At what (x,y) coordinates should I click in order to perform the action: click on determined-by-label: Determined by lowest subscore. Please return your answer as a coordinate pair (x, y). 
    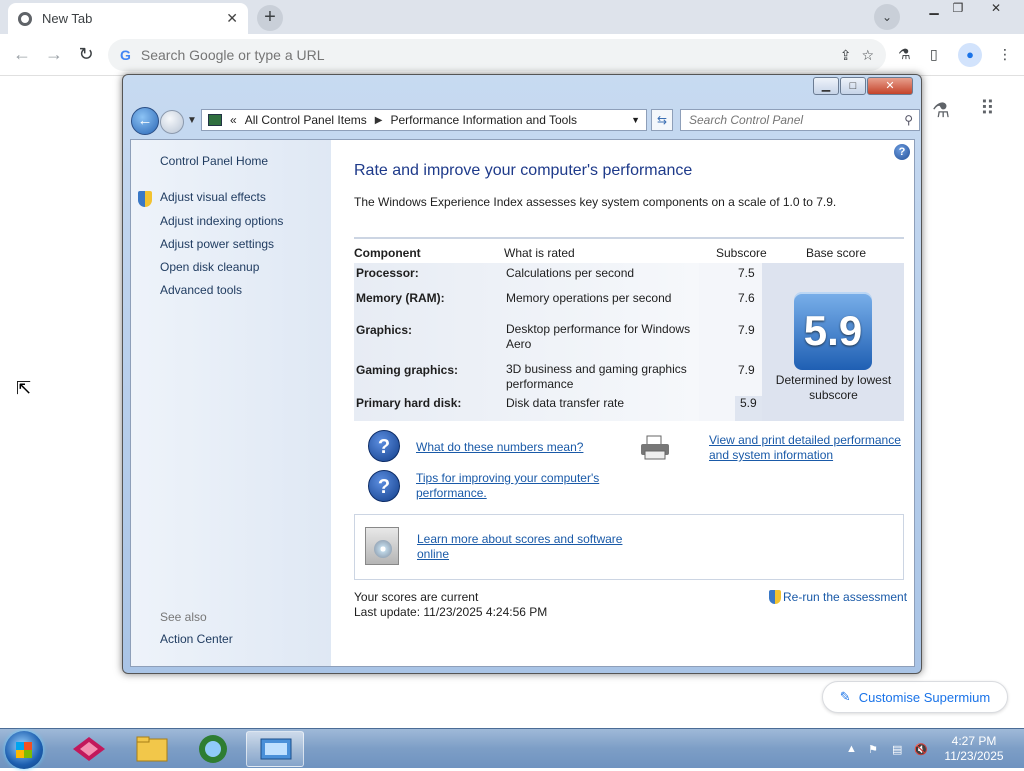
    Looking at the image, I should click on (833, 387).